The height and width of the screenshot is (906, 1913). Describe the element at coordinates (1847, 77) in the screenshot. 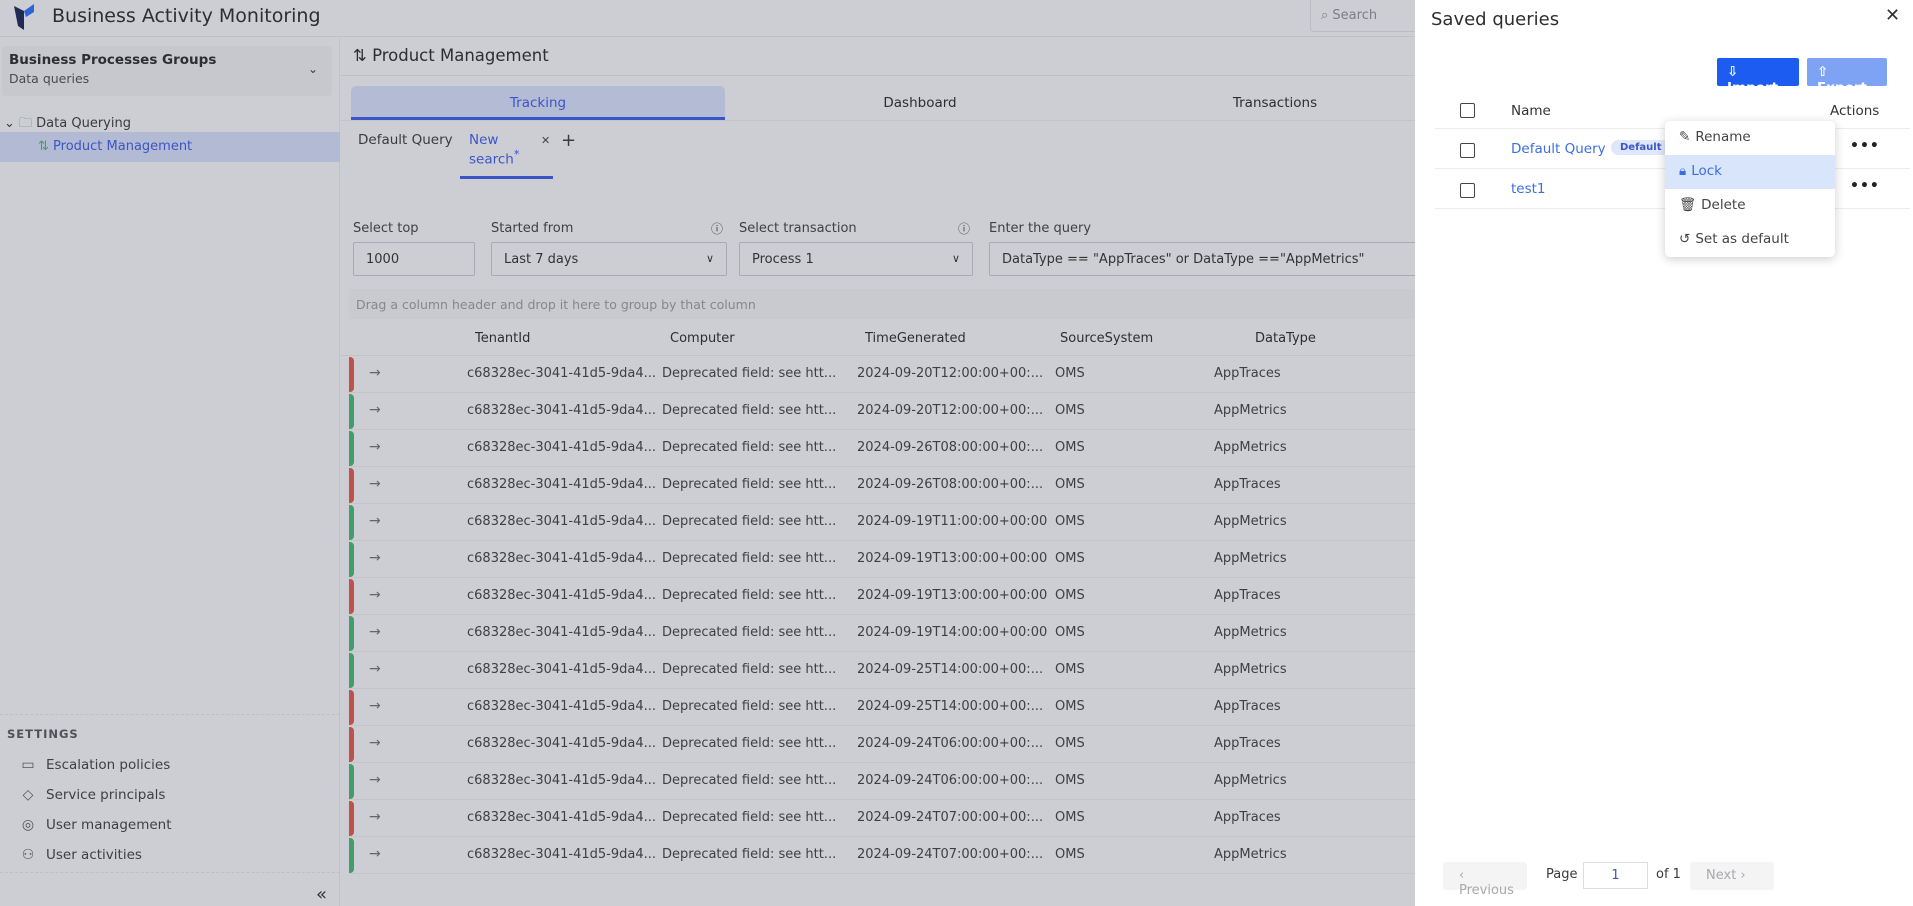

I see `export-button: ⇧ Export` at that location.